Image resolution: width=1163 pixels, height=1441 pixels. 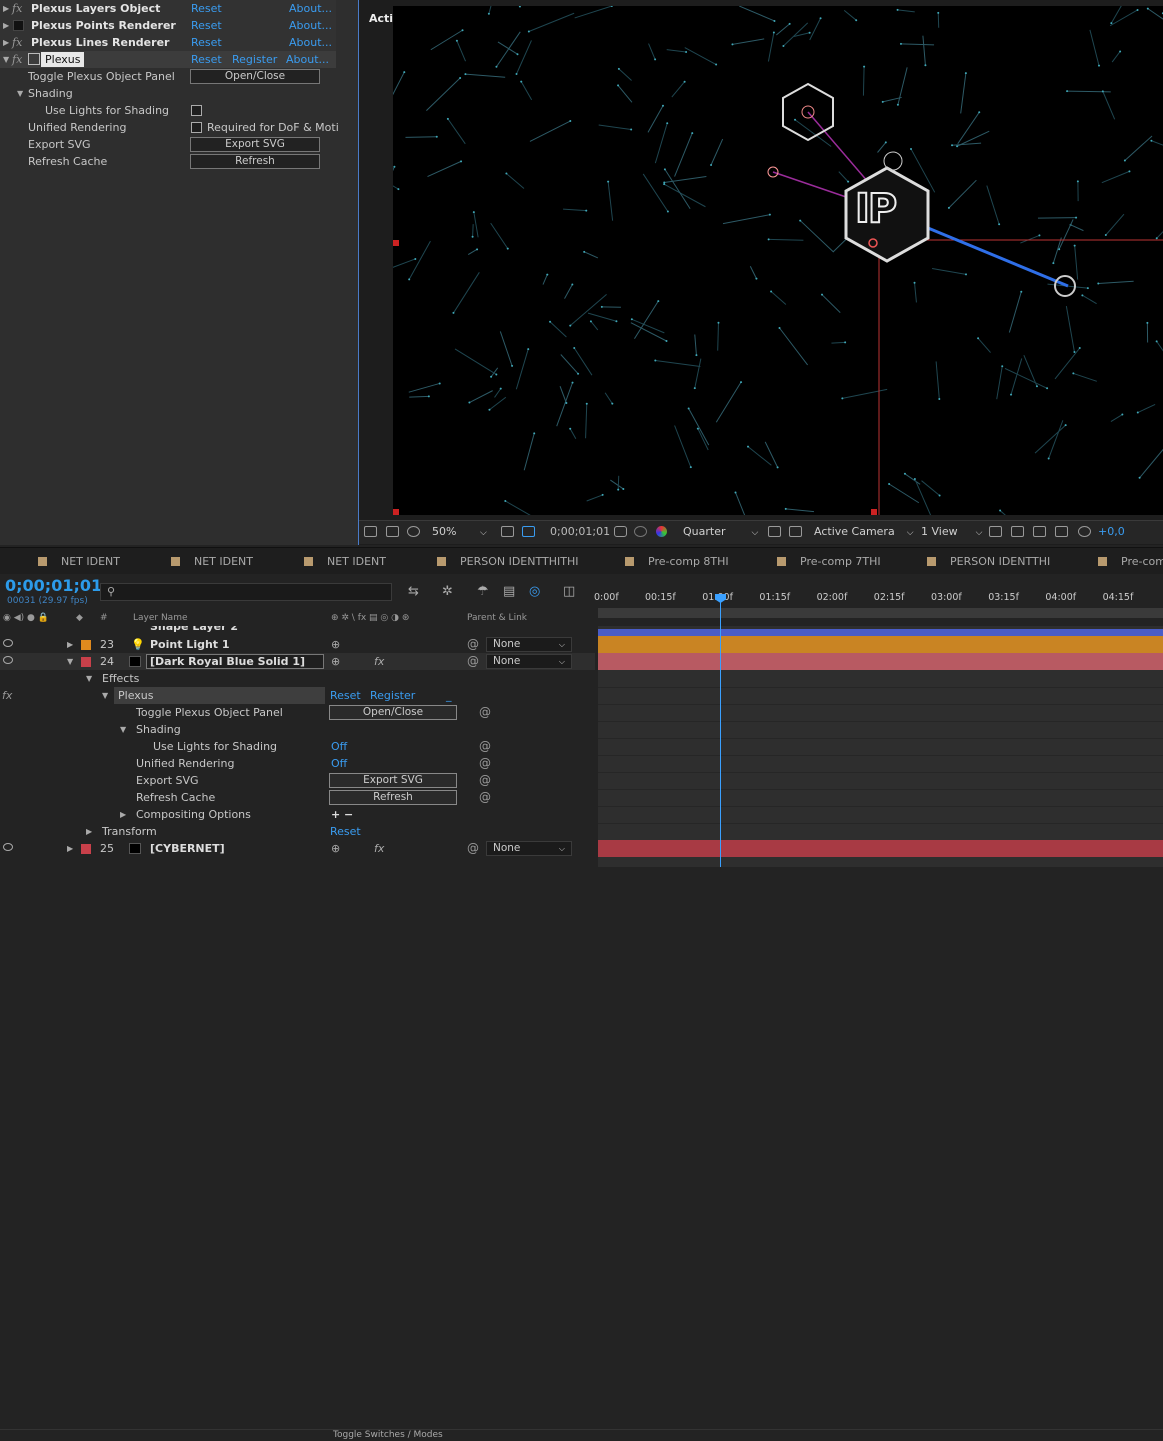 I want to click on tab-comp: Pre-comp, so click(x=1130, y=561).